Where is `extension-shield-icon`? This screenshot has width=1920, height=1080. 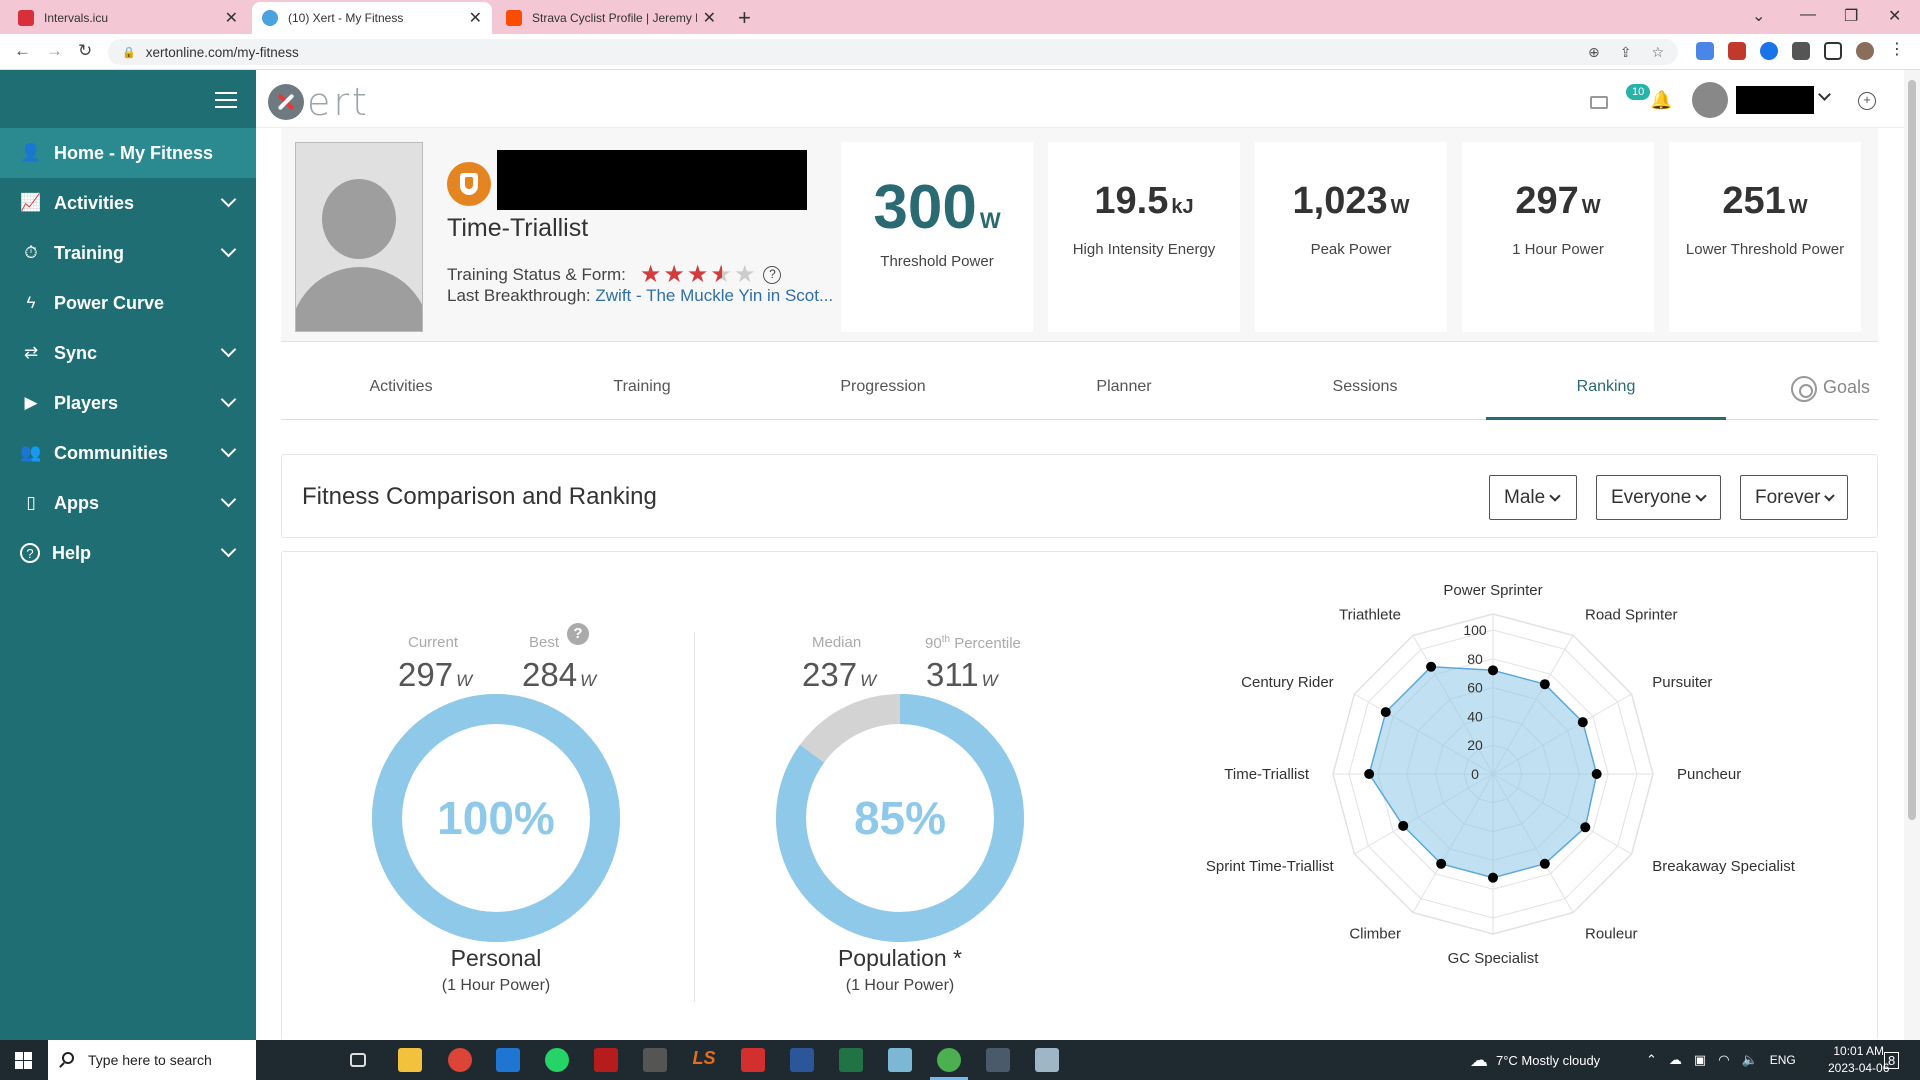
extension-shield-icon is located at coordinates (1737, 51).